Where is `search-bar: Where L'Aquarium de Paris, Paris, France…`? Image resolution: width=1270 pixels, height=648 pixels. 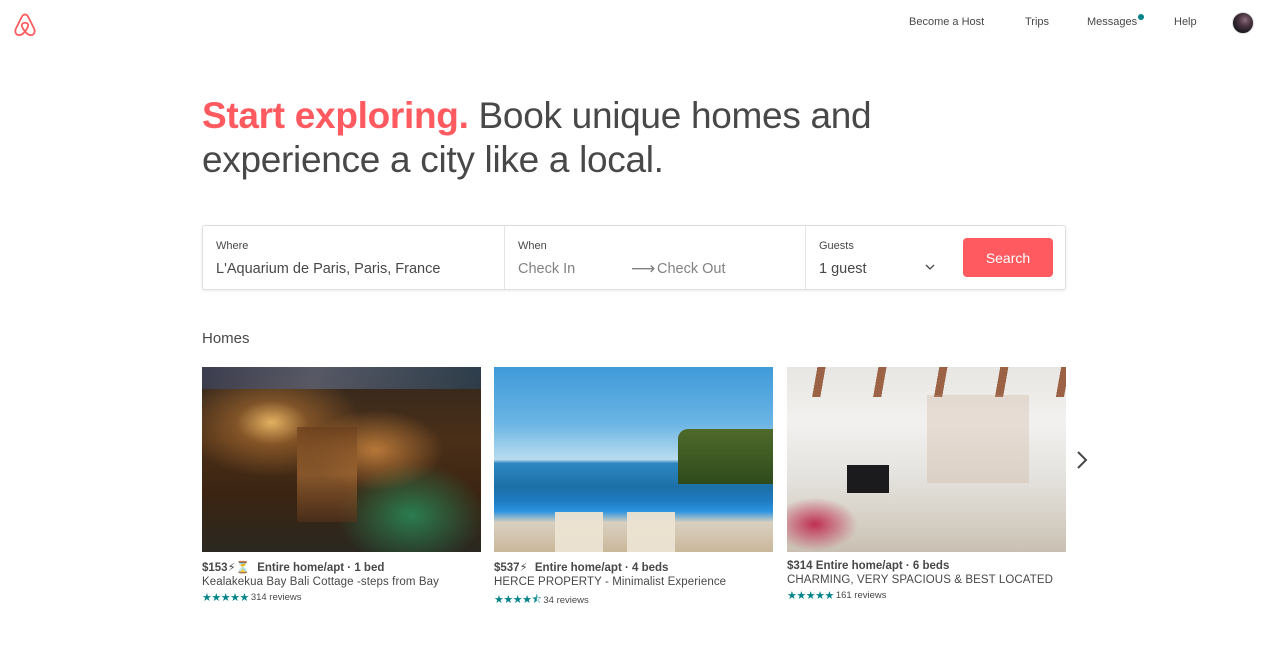 search-bar: Where L'Aquarium de Paris, Paris, France… is located at coordinates (634, 257).